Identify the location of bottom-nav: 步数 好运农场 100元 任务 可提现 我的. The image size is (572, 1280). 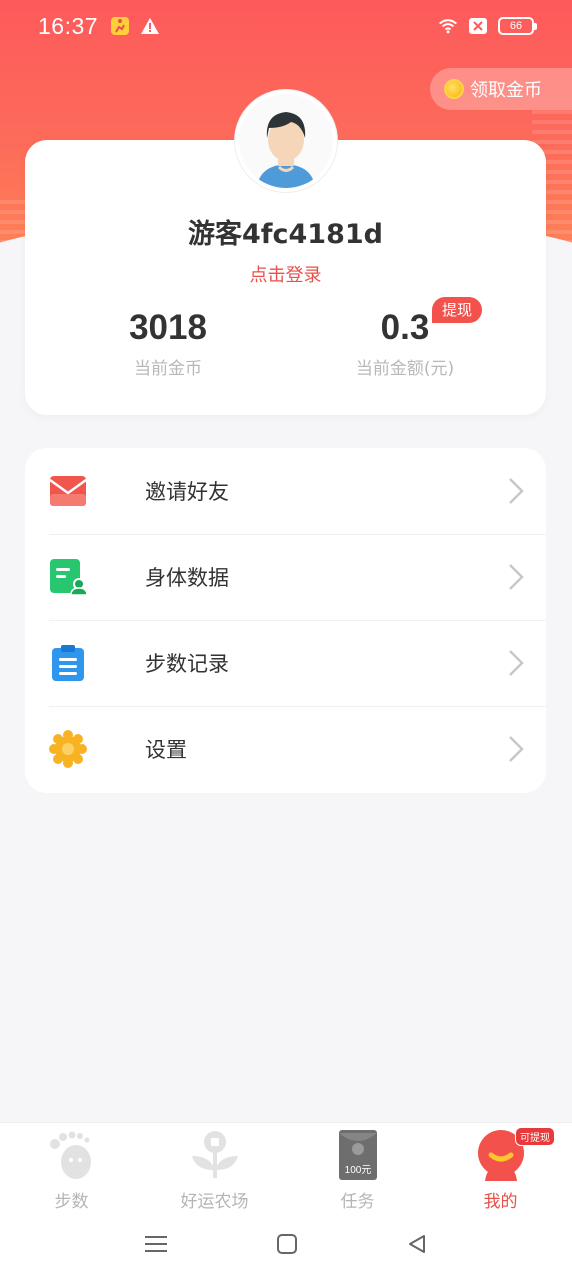
(286, 1167).